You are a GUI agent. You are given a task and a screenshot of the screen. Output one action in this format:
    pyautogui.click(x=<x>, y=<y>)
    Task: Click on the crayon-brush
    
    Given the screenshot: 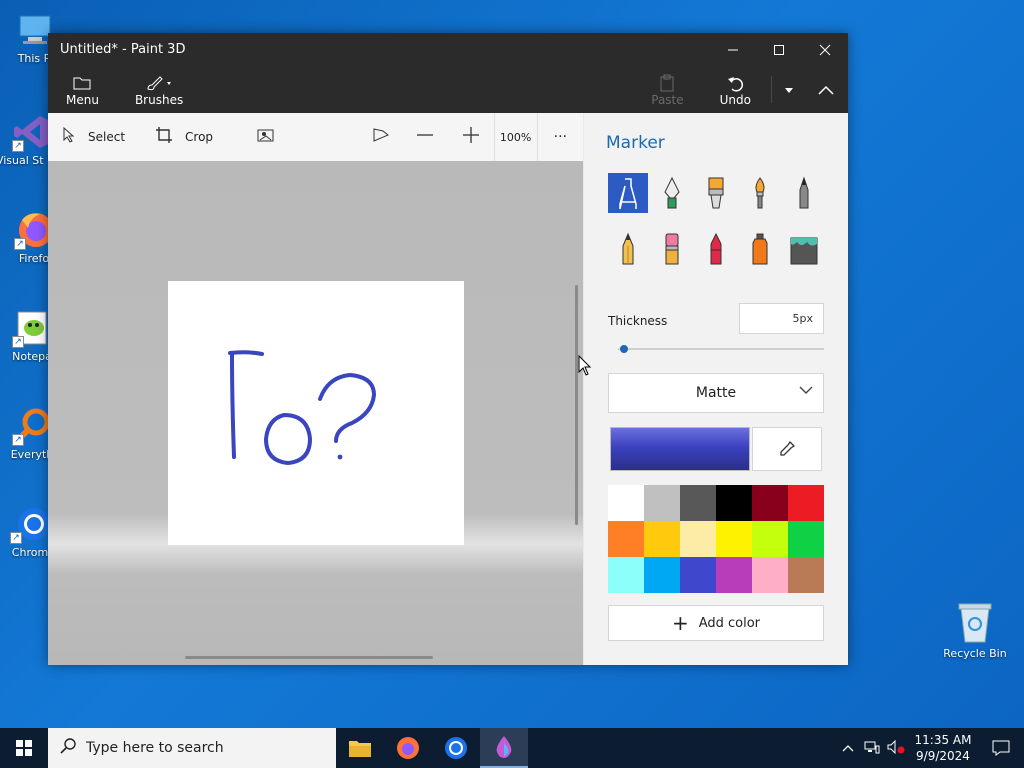 What is the action you would take?
    pyautogui.click(x=716, y=249)
    